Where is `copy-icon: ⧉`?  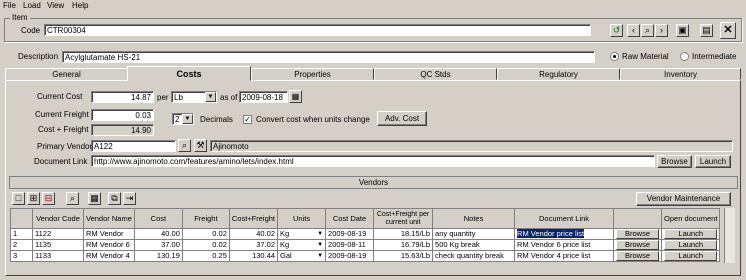 copy-icon: ⧉ is located at coordinates (114, 198).